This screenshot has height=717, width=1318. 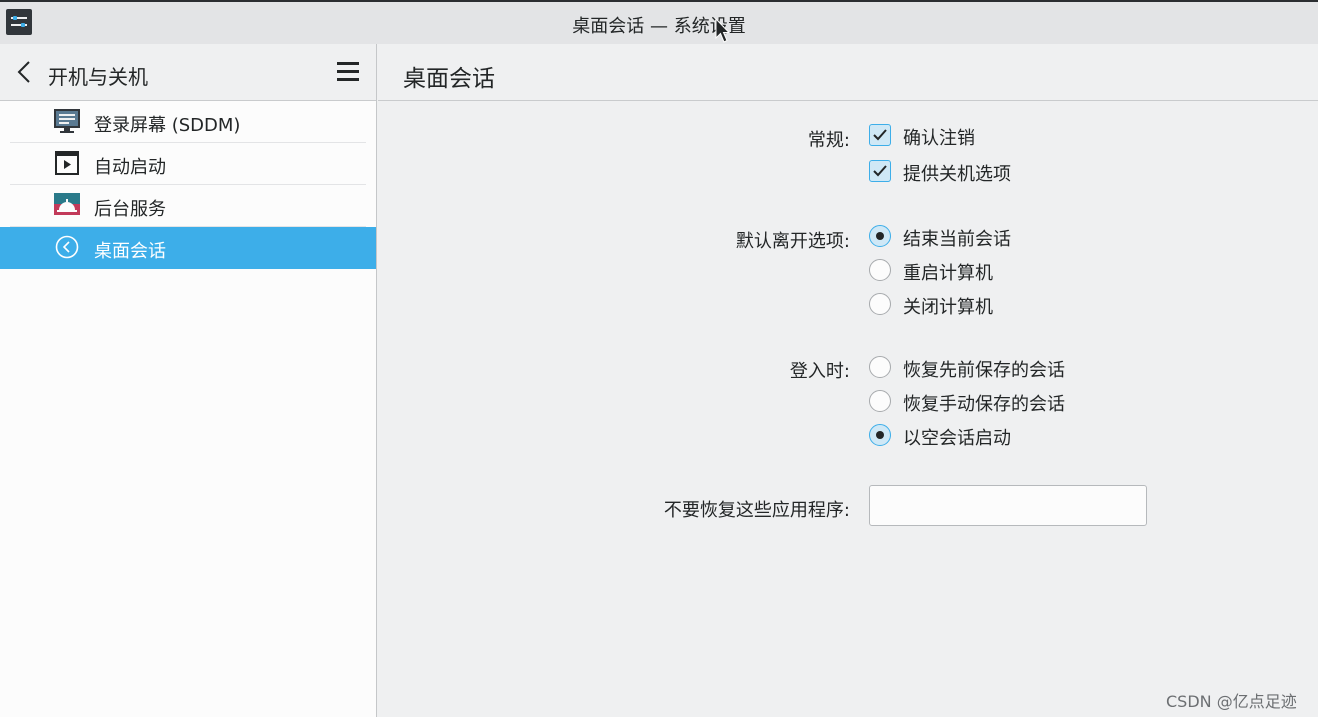 What do you see at coordinates (819, 371) in the screenshot?
I see `on-login-label: 登入时:` at bounding box center [819, 371].